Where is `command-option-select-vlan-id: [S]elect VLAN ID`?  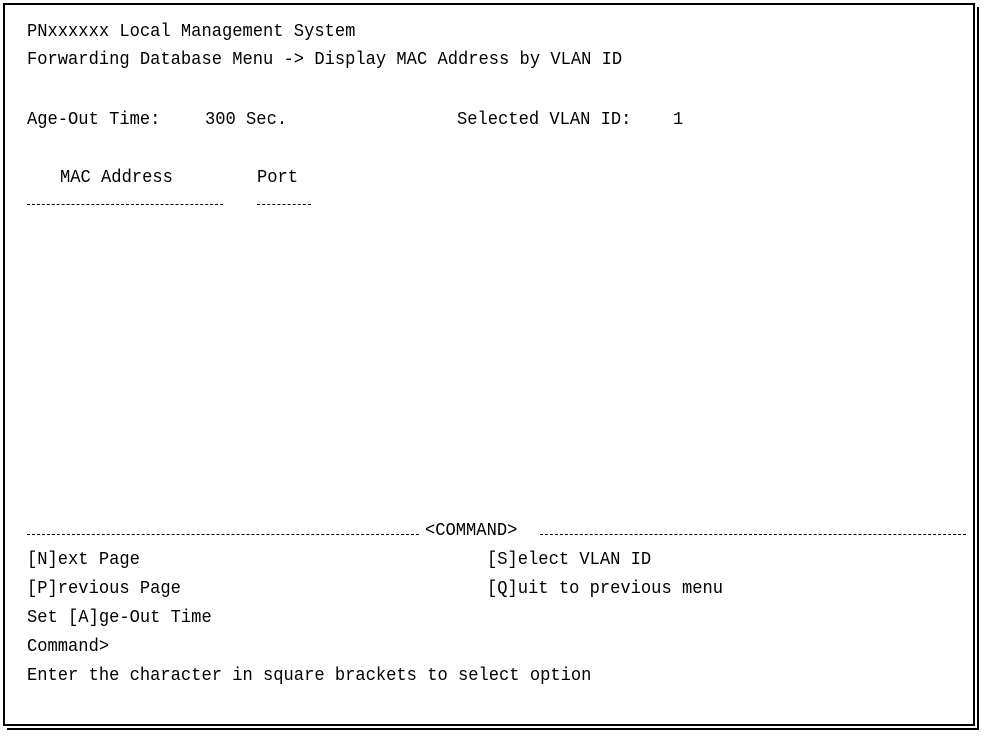 command-option-select-vlan-id: [S]elect VLAN ID is located at coordinates (569, 560).